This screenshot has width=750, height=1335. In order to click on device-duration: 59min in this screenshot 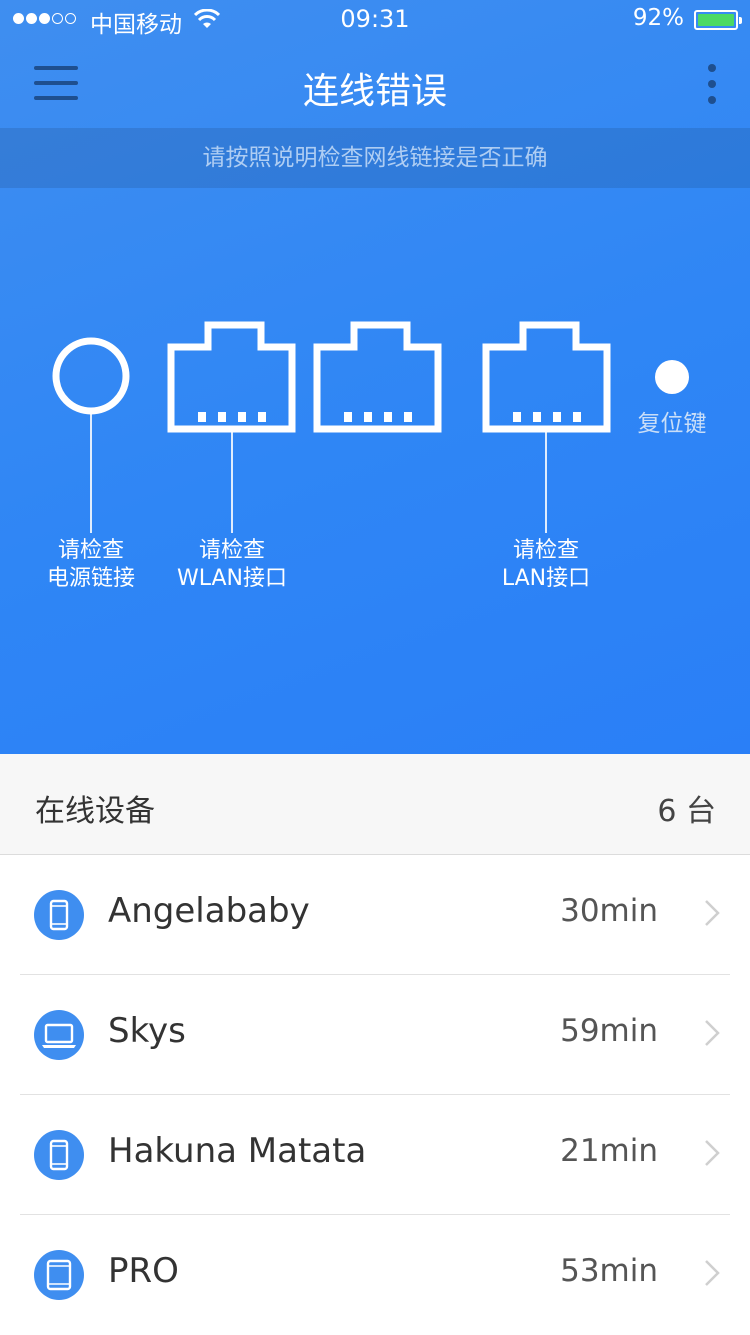, I will do `click(609, 1031)`.